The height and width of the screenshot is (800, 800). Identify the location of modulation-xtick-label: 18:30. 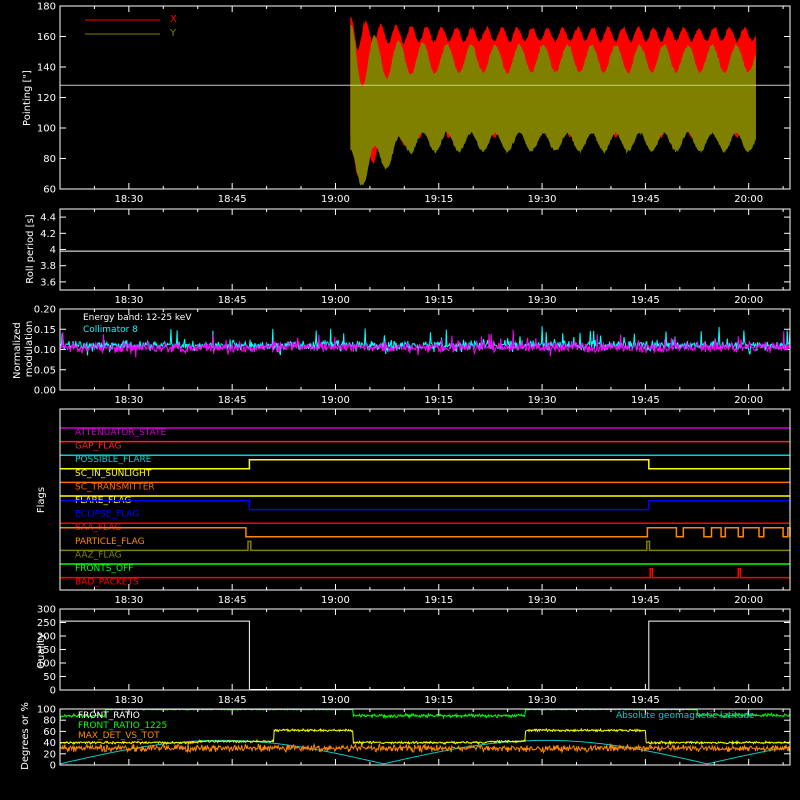
(128, 400).